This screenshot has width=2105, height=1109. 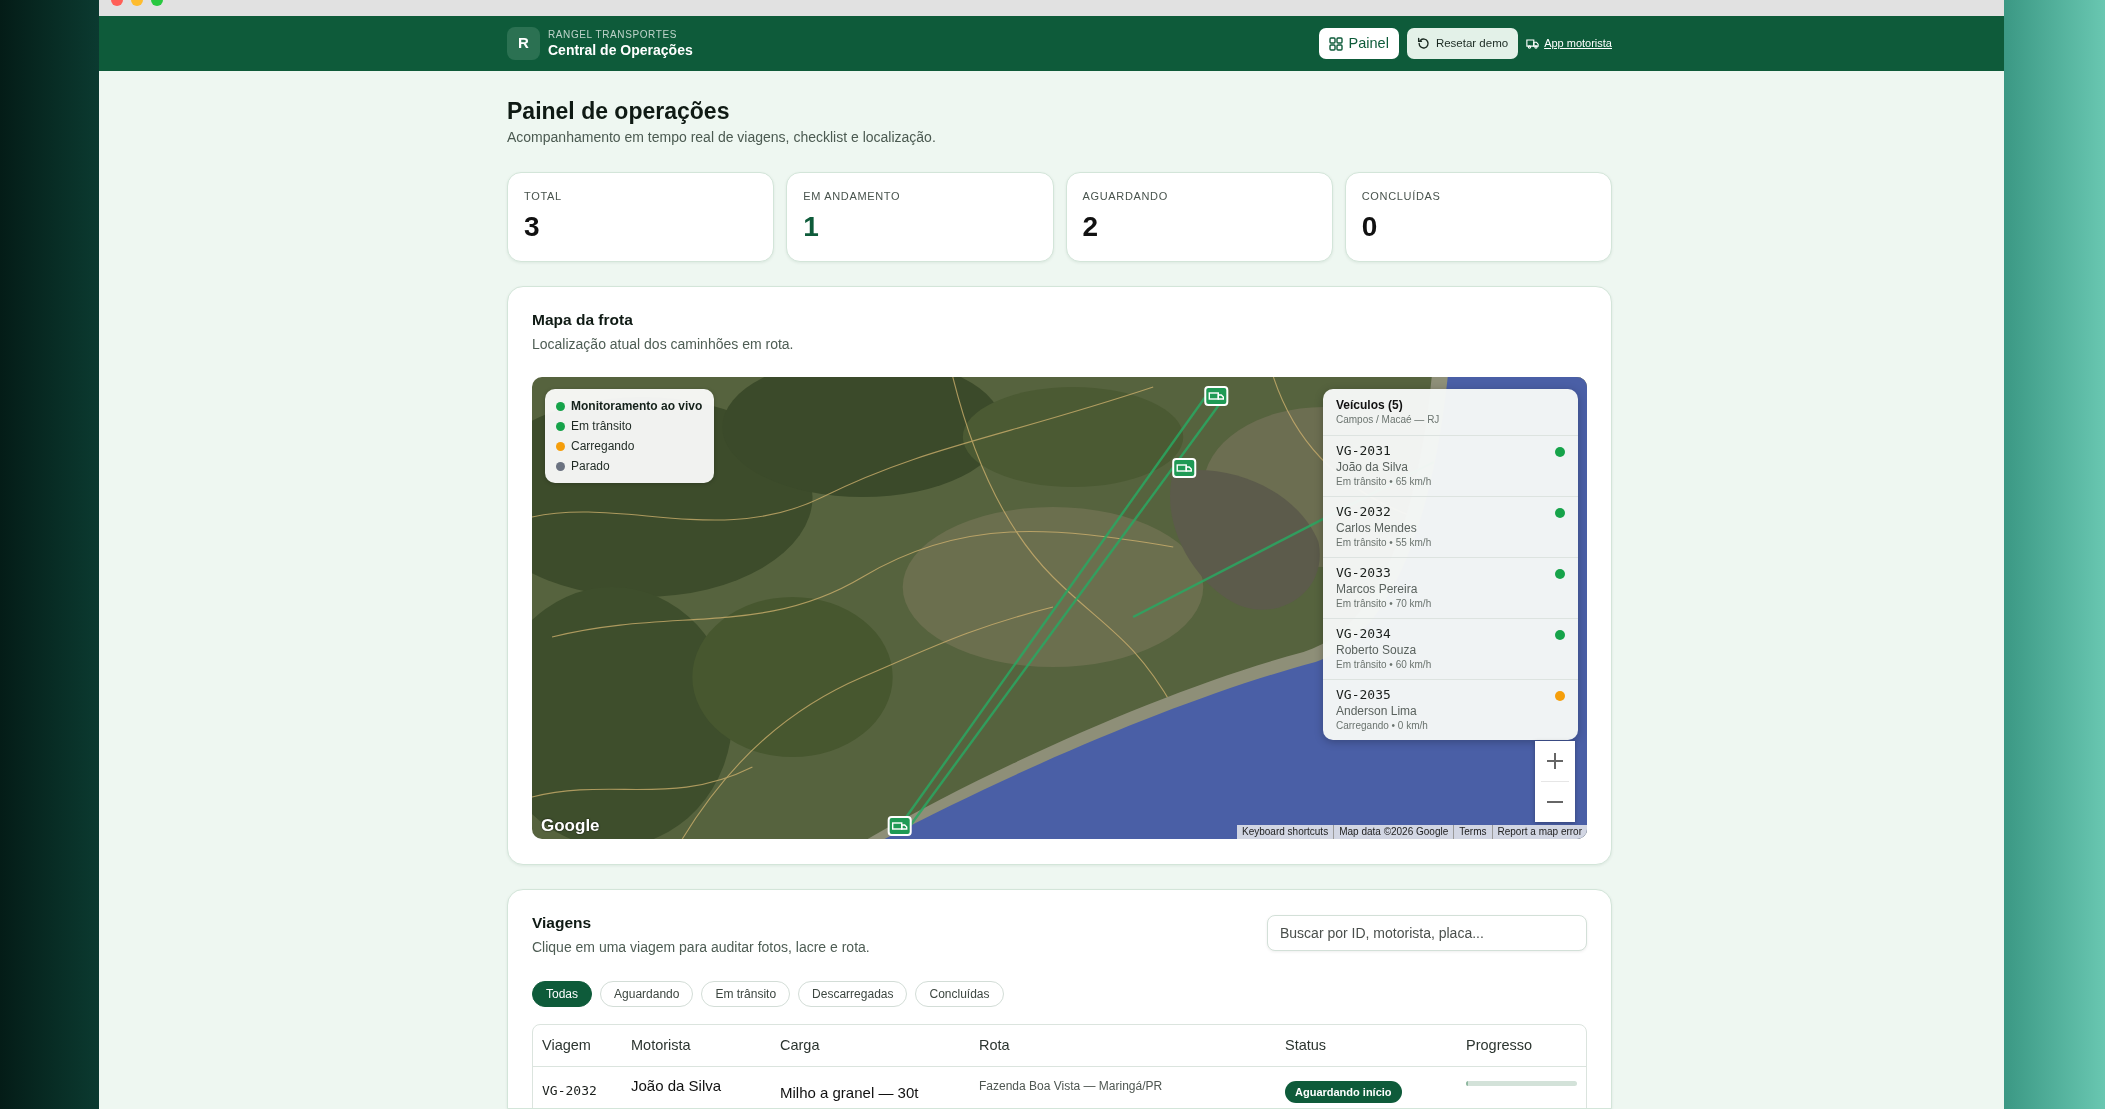 I want to click on page-subtitle: Acompanhamento em tempo real de viagens, checklist e localização., so click(x=722, y=137).